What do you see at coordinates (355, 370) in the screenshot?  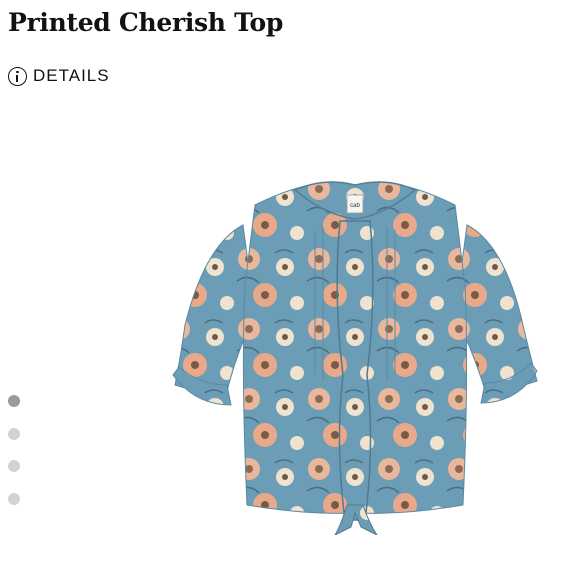 I see `ruffle-placket` at bounding box center [355, 370].